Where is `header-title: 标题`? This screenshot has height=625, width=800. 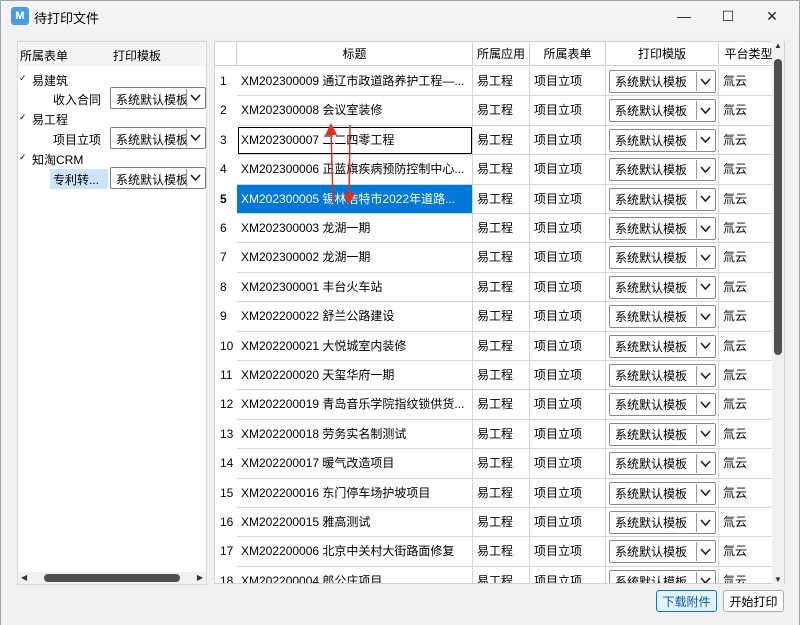 header-title: 标题 is located at coordinates (355, 54).